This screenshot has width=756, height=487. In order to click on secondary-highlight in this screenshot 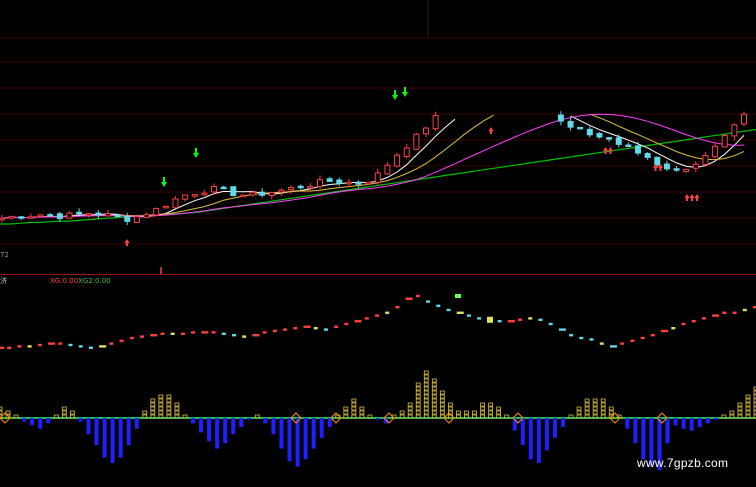, I will do `click(458, 296)`.